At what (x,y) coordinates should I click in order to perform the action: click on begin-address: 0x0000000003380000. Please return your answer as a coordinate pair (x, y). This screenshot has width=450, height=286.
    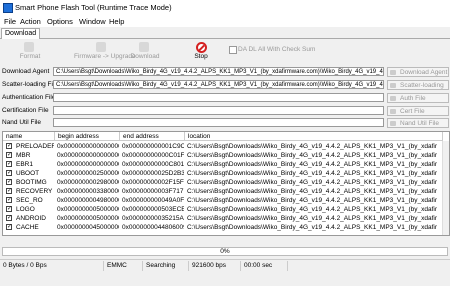
    Looking at the image, I should click on (88, 191).